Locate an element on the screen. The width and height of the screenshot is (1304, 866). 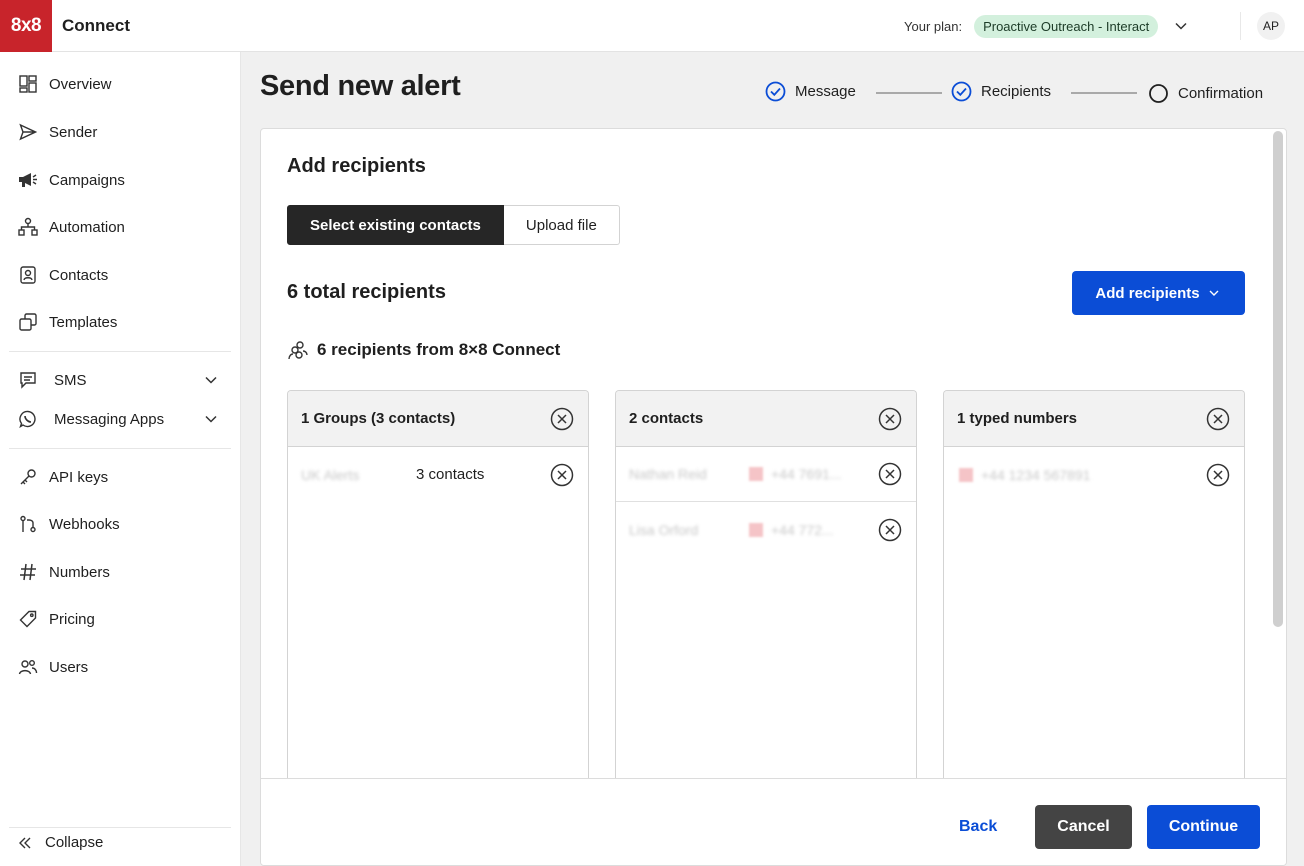
sidebar-item-templates: Templates is located at coordinates (123, 322).